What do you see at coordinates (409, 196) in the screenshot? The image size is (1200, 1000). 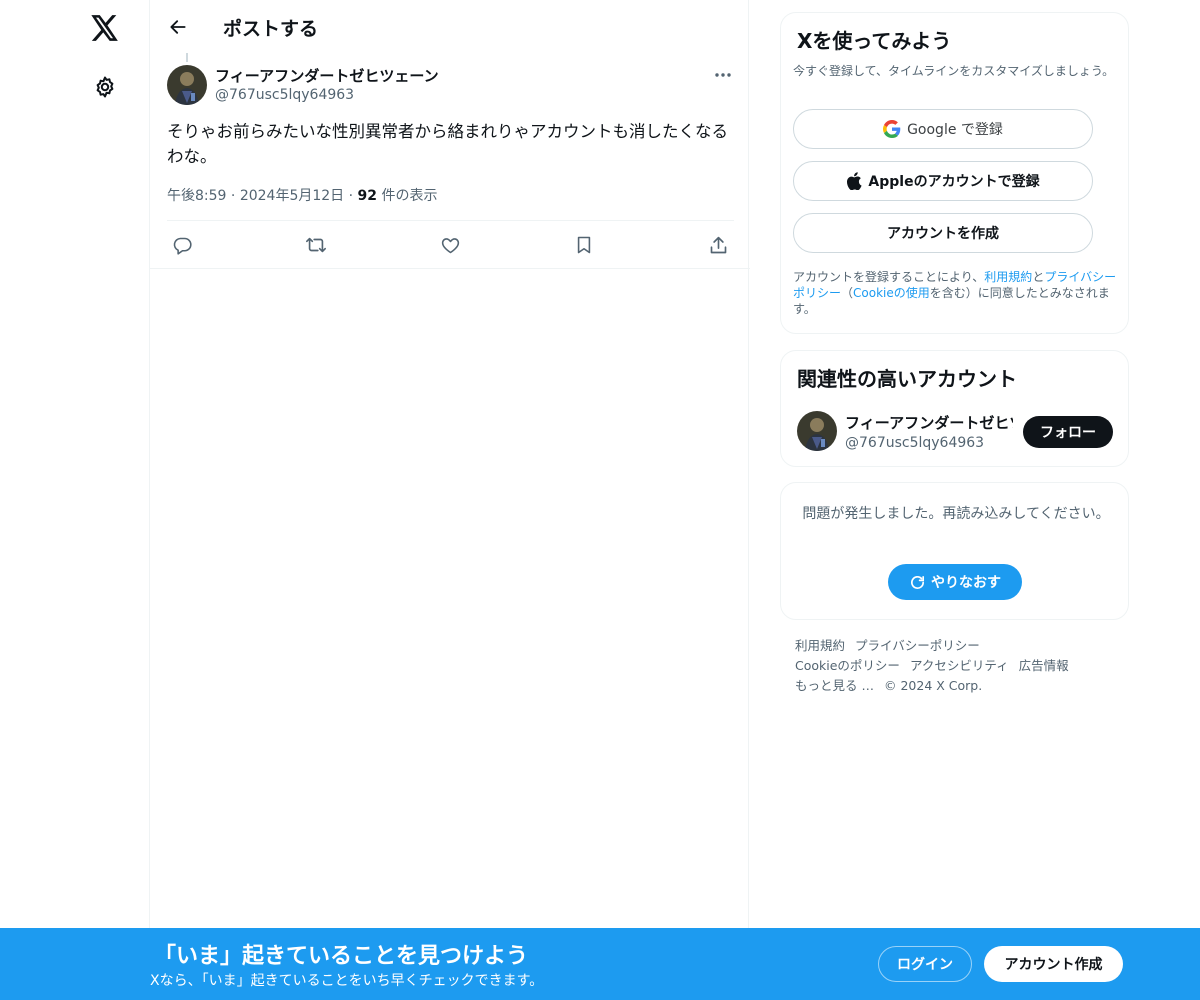 I see `views-label: 件の表示` at bounding box center [409, 196].